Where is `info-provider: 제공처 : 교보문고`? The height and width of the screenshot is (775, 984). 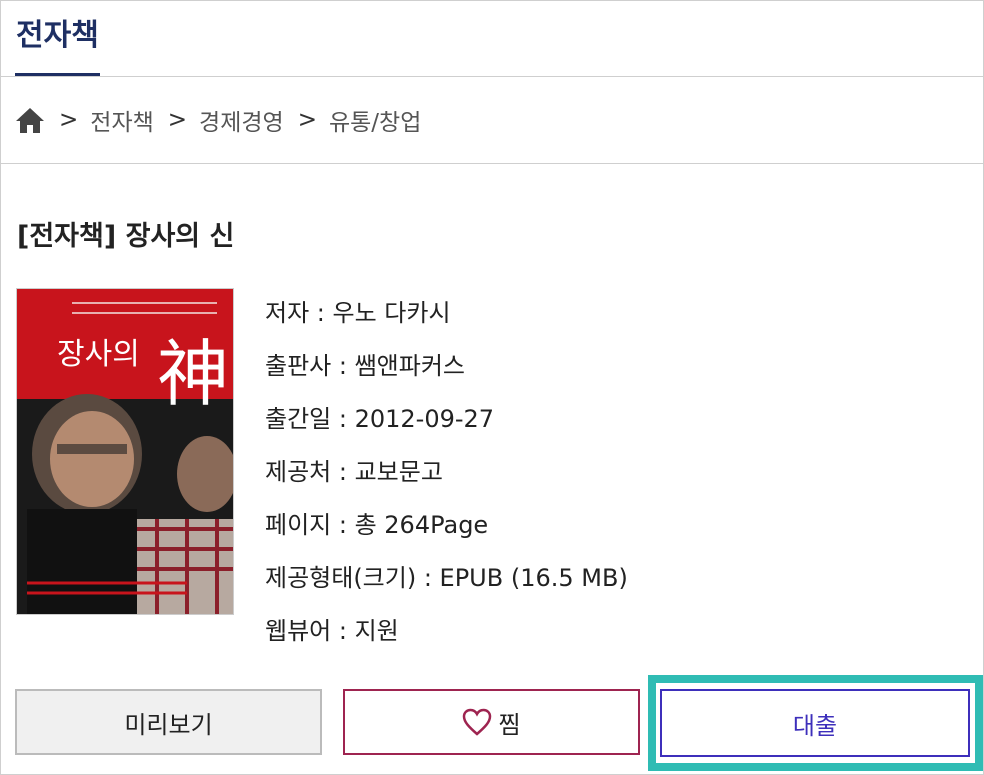
info-provider: 제공처 : 교보문고 is located at coordinates (354, 472).